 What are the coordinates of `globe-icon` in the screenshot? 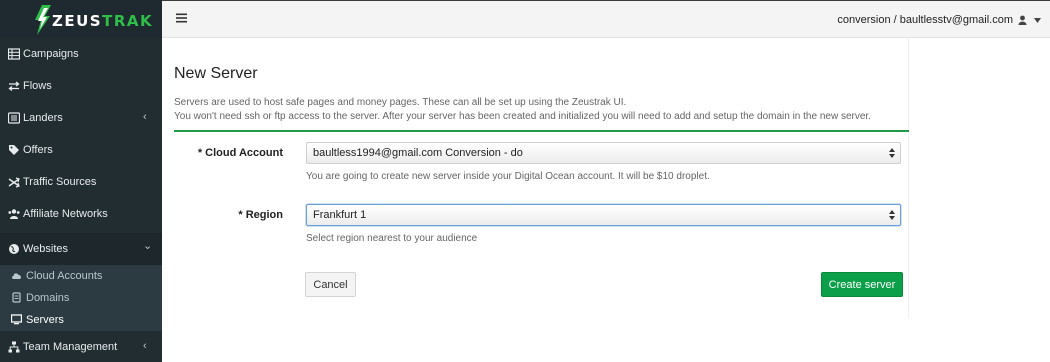 It's located at (14, 249).